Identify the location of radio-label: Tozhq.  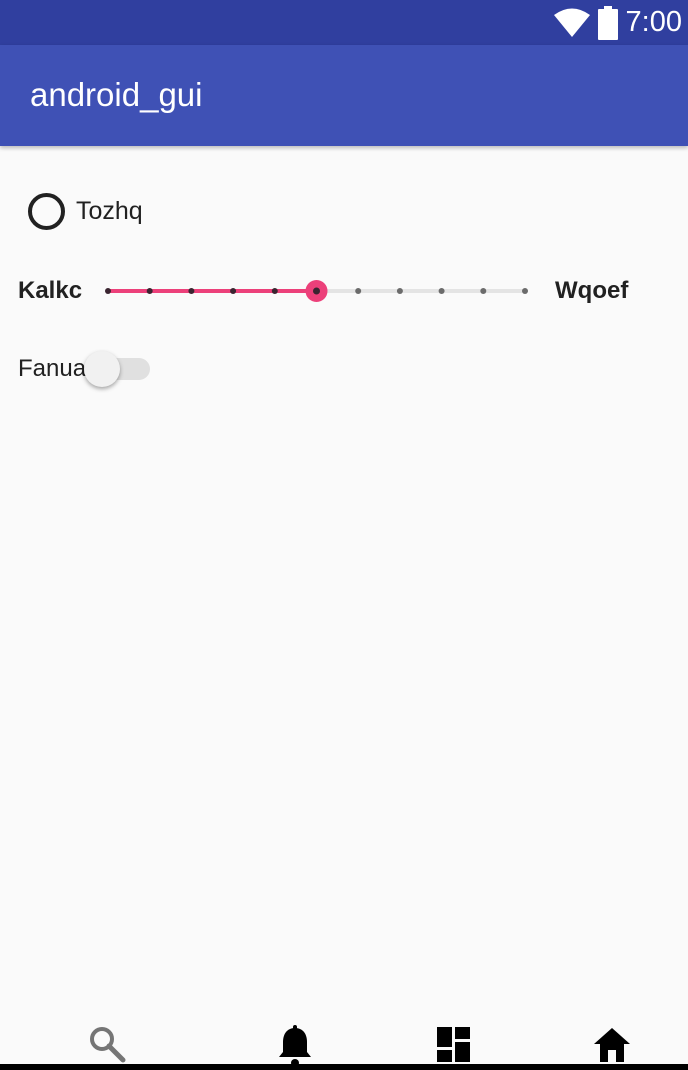
(109, 211).